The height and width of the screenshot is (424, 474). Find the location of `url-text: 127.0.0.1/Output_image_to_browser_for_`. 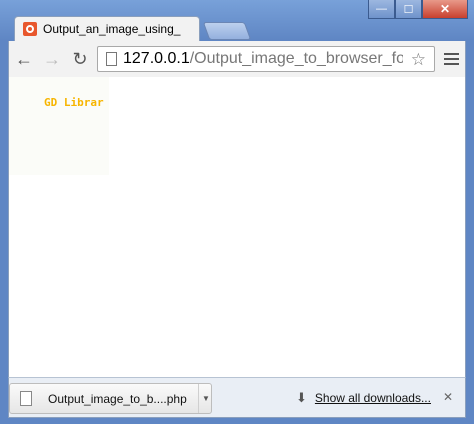

url-text: 127.0.0.1/Output_image_to_browser_for_ is located at coordinates (263, 59).